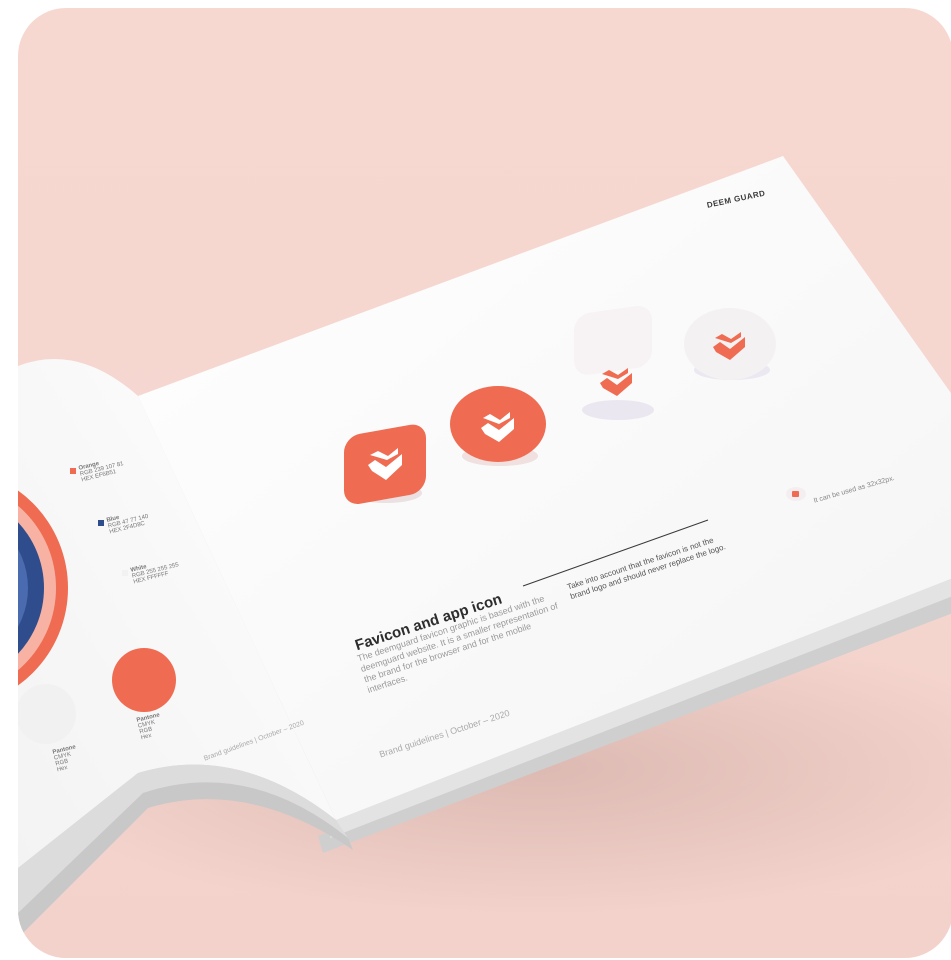 The image size is (951, 960). What do you see at coordinates (498, 424) in the screenshot?
I see `favicon-orange-circle` at bounding box center [498, 424].